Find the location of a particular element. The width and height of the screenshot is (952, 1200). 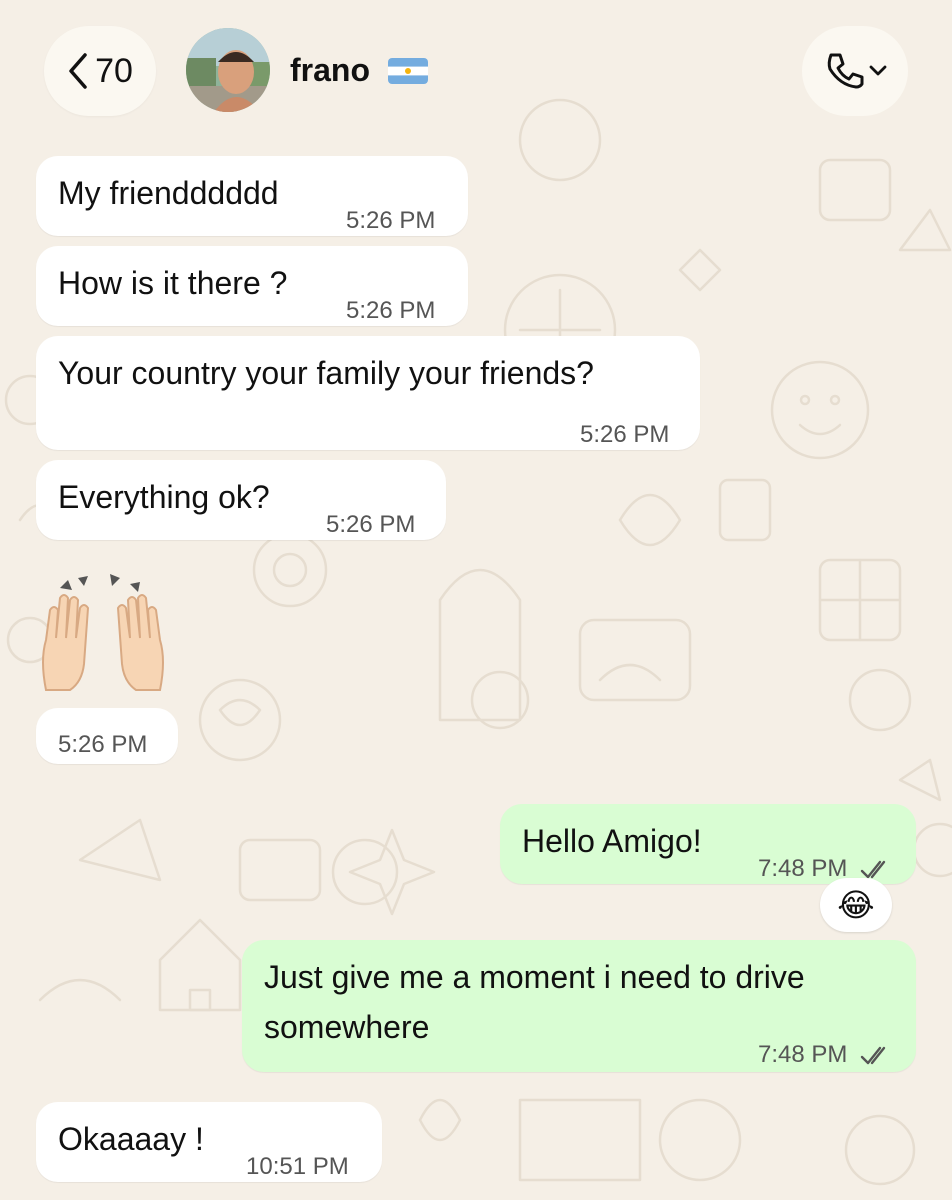

reaction-badge: 😂 is located at coordinates (856, 905).